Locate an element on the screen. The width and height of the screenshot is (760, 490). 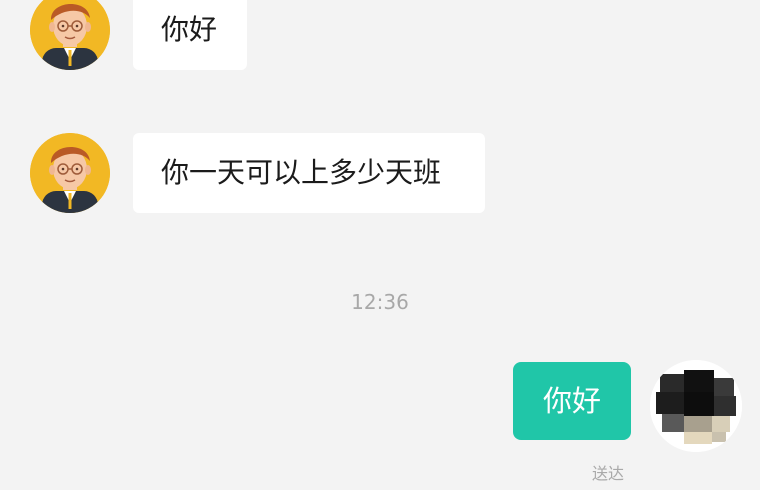
message-bubble-sent: 你好 is located at coordinates (572, 401).